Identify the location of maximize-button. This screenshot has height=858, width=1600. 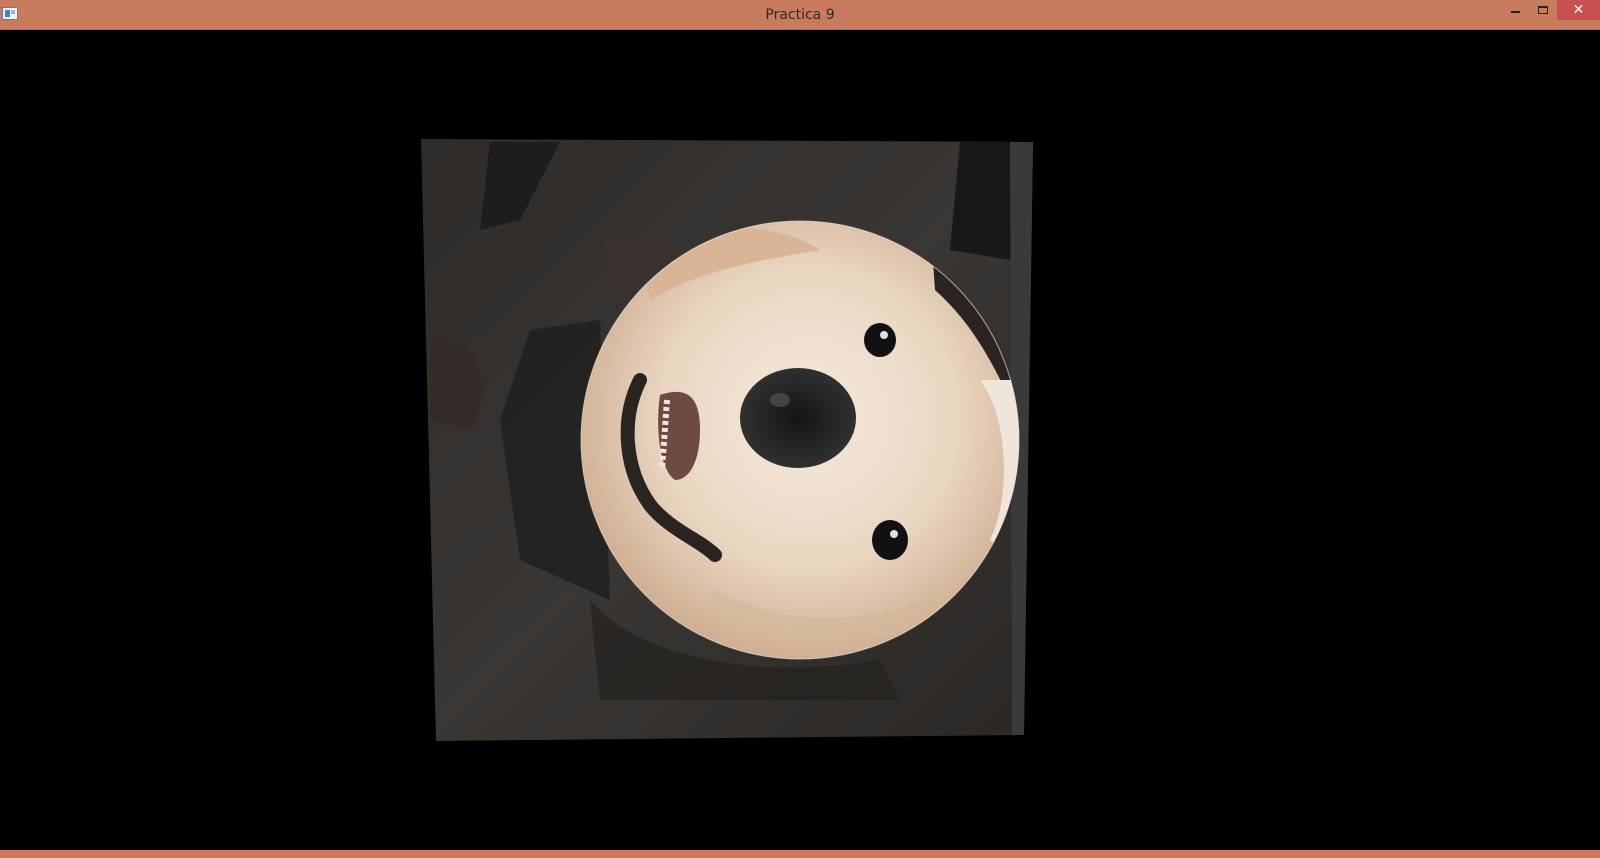
(1543, 10).